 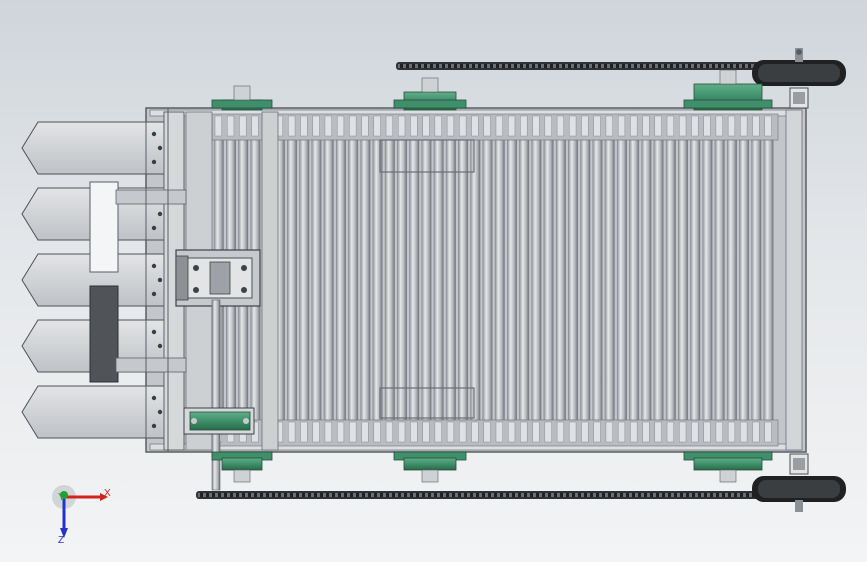 What do you see at coordinates (218, 278) in the screenshot?
I see `gearbox` at bounding box center [218, 278].